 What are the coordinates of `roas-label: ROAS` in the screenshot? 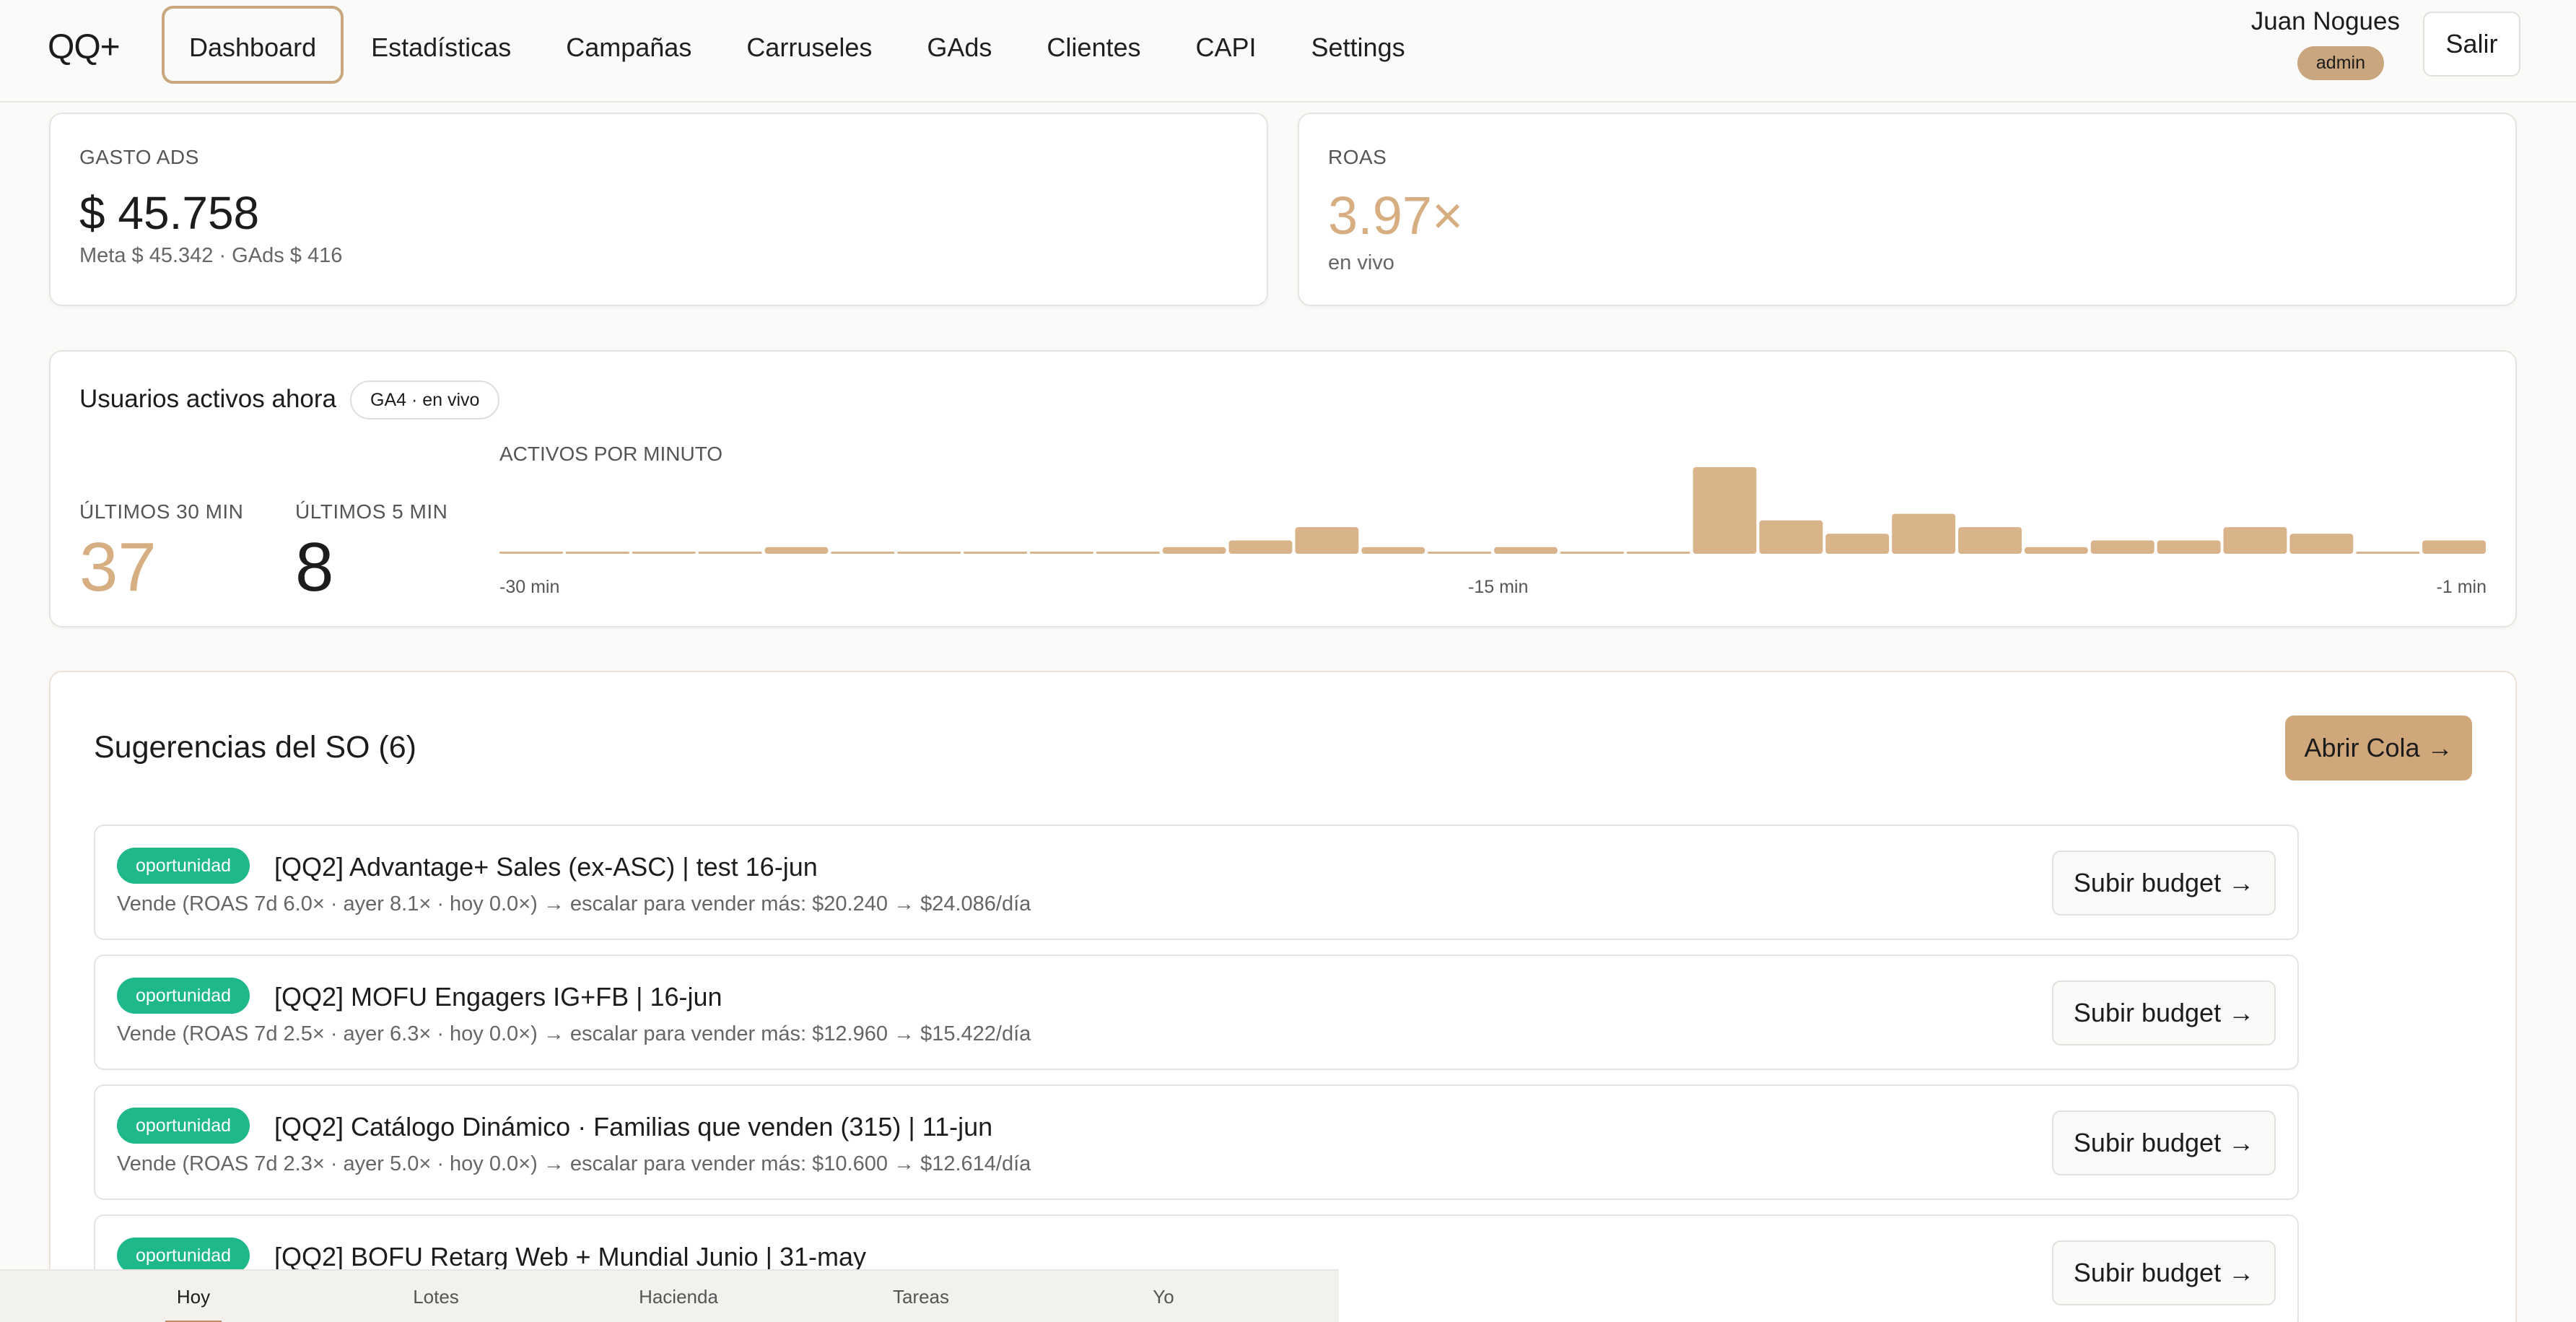 It's located at (1357, 157).